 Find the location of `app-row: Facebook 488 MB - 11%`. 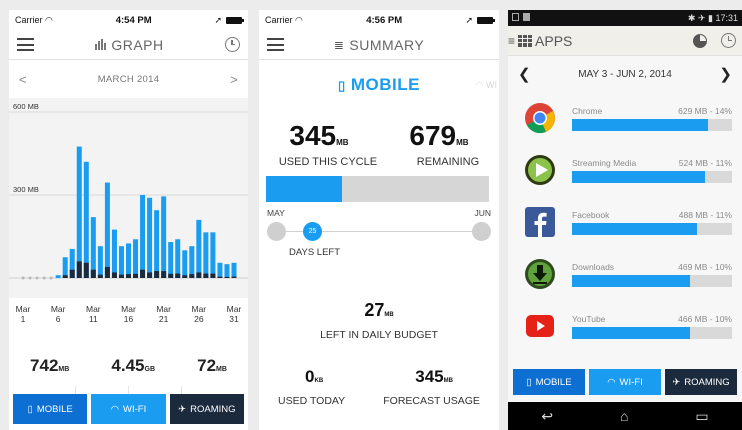

app-row: Facebook 488 MB - 11% is located at coordinates (625, 222).